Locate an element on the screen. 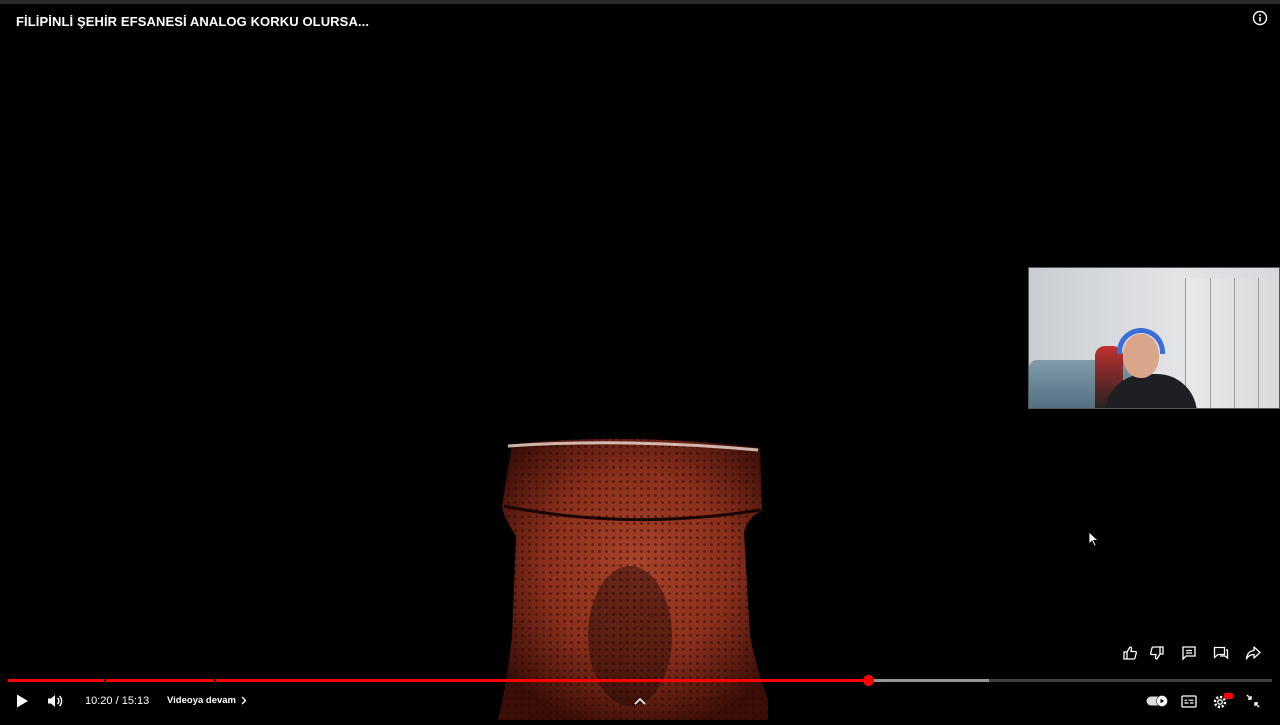  seek-scrubber is located at coordinates (868, 680).